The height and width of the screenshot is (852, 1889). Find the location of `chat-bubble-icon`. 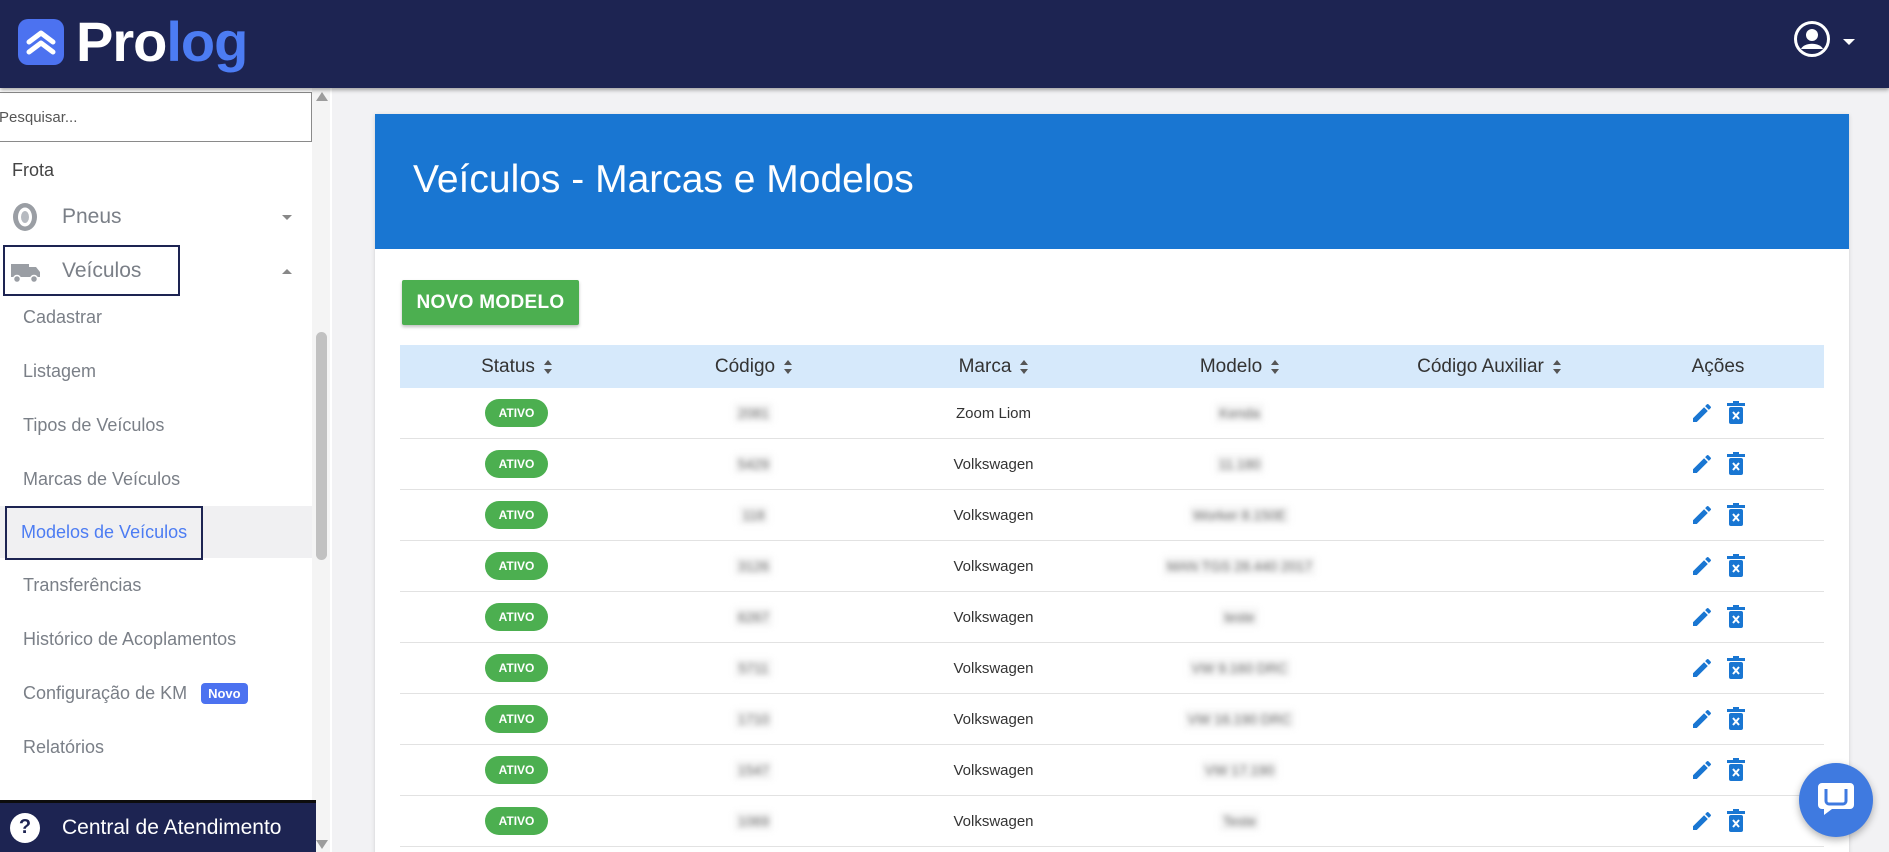

chat-bubble-icon is located at coordinates (1836, 800).